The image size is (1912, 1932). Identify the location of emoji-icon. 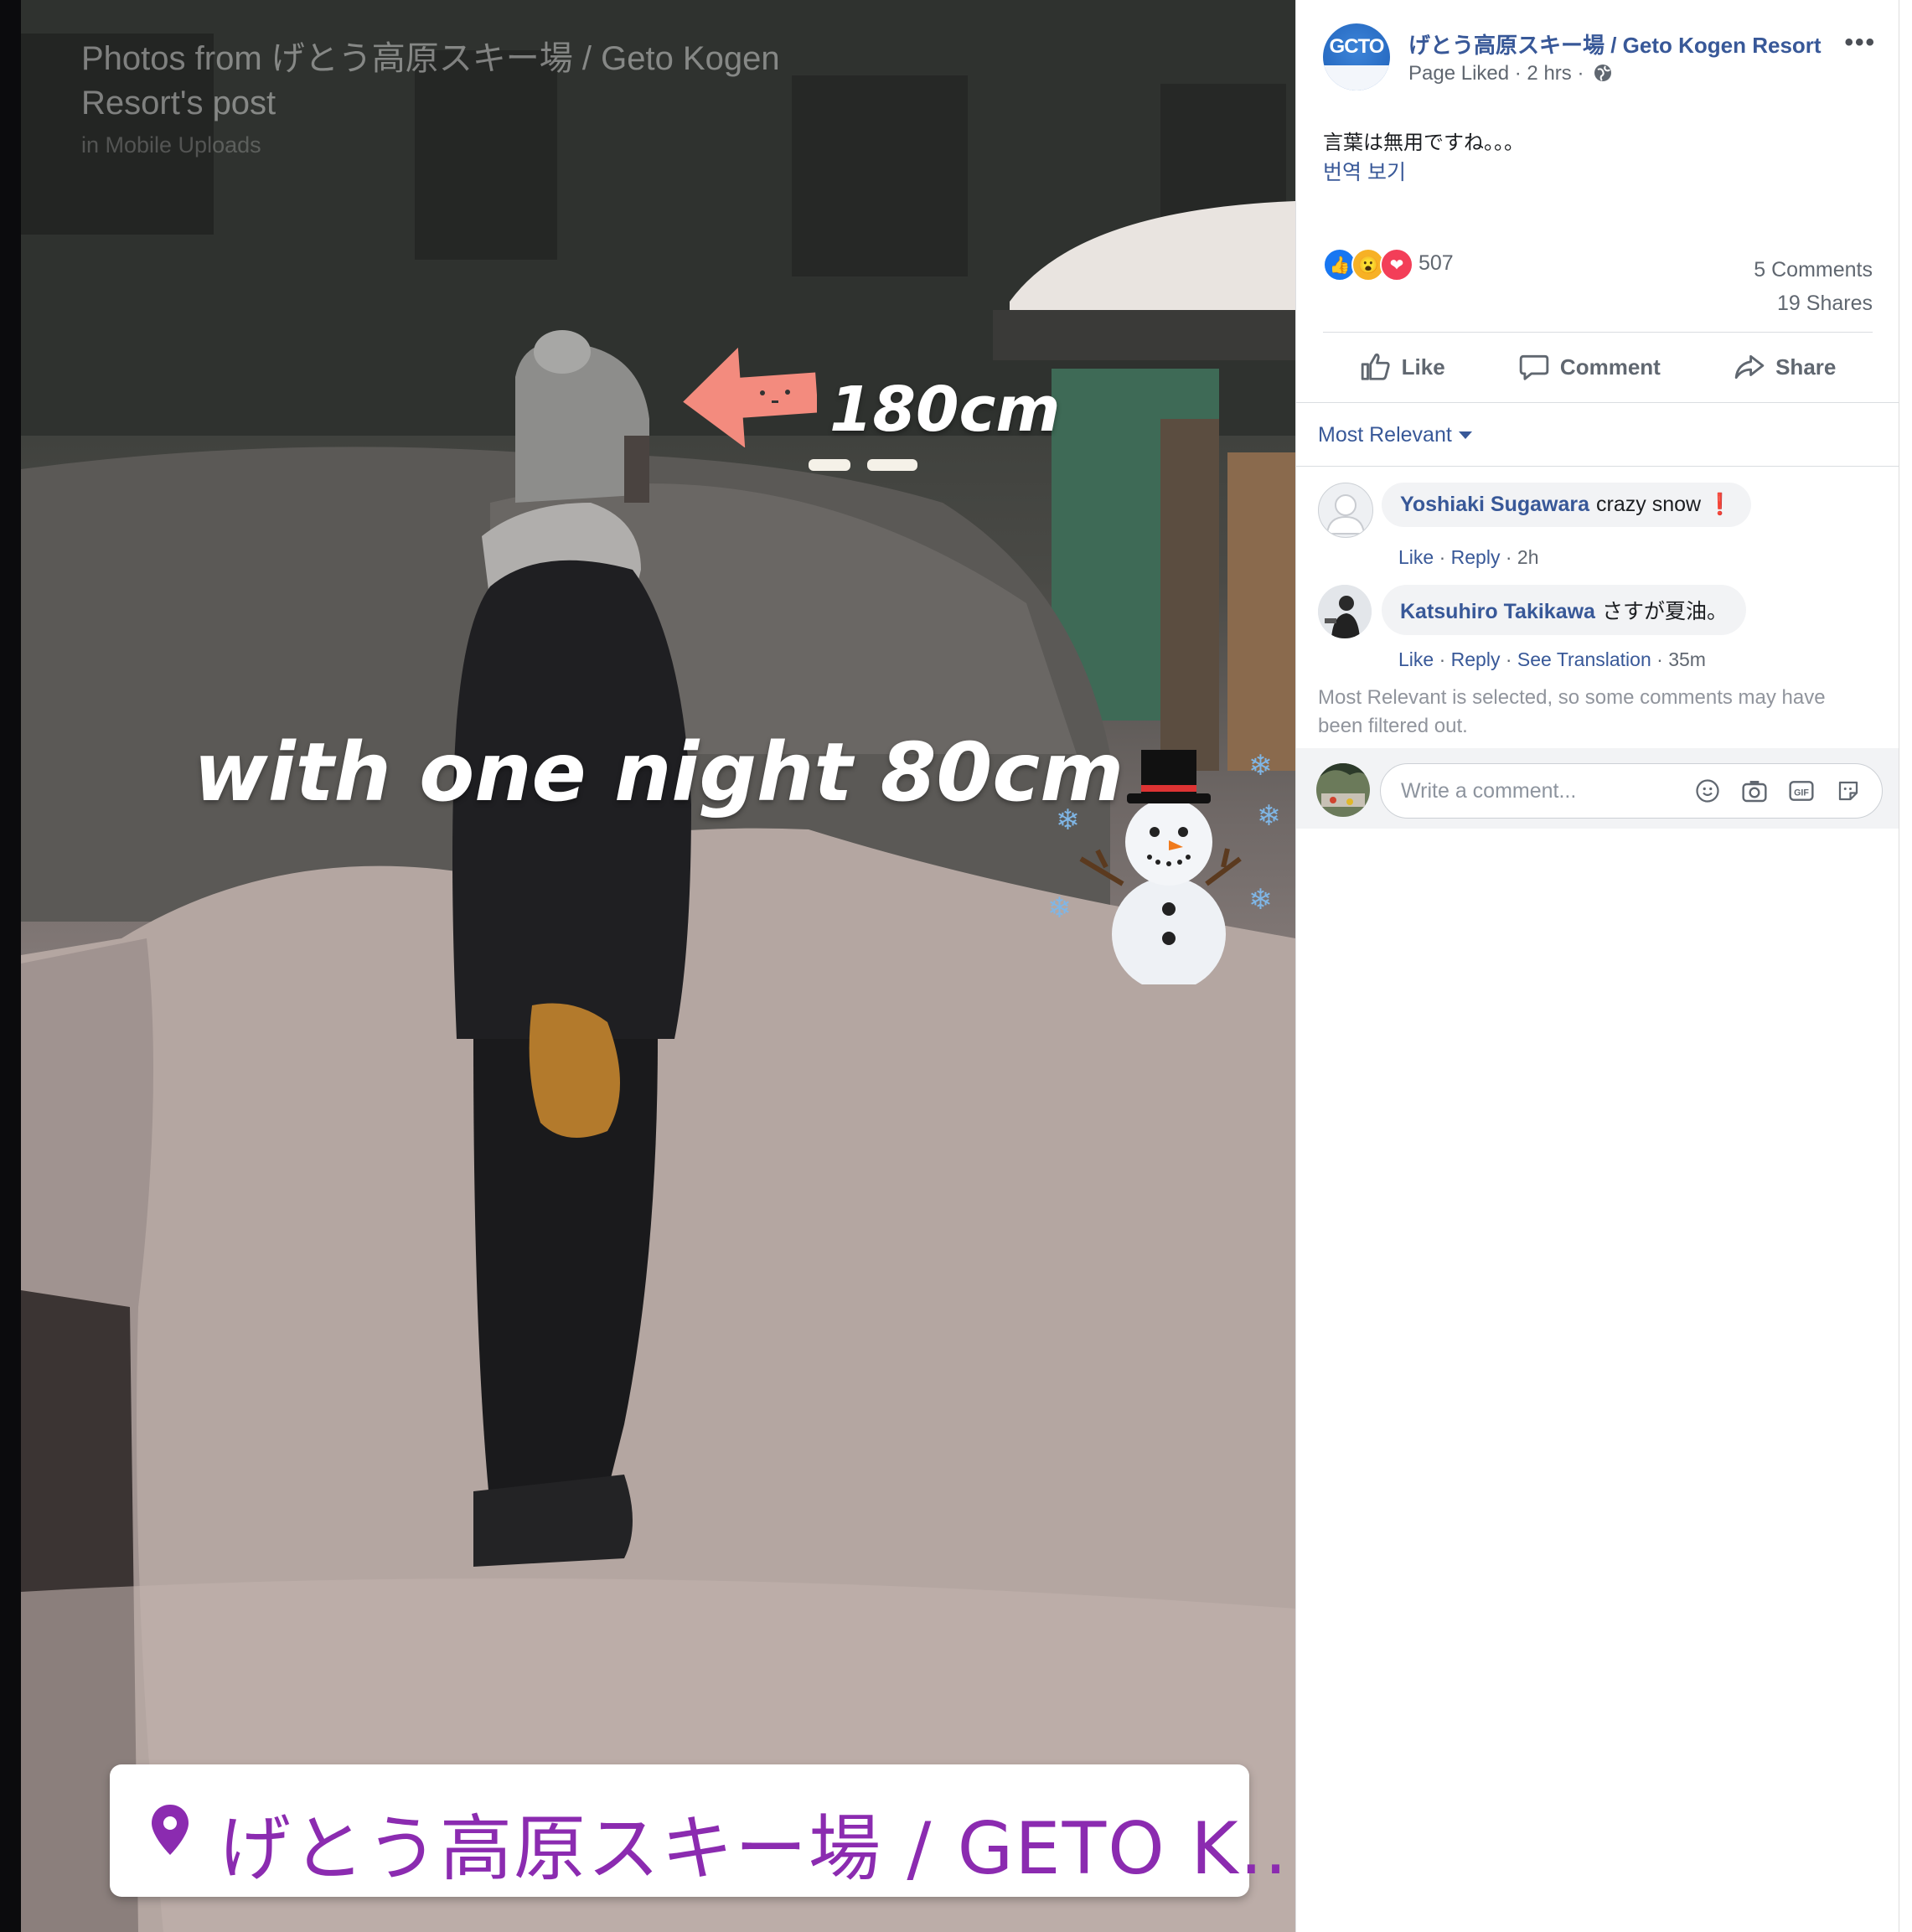
(1707, 790).